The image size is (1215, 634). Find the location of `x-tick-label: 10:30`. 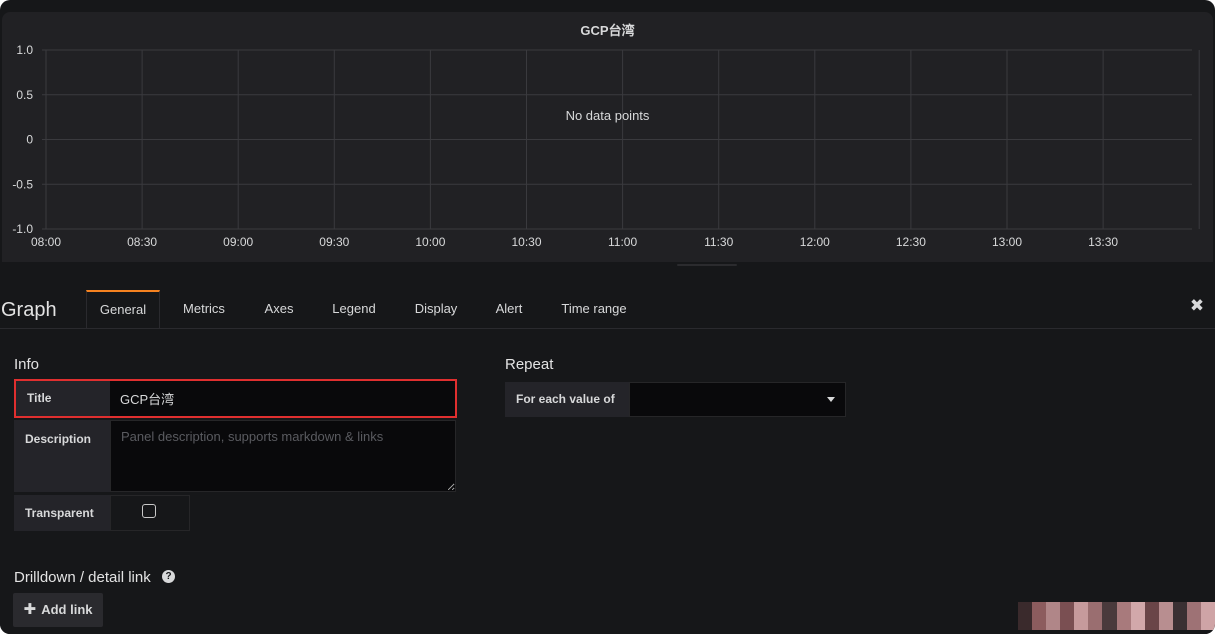

x-tick-label: 10:30 is located at coordinates (526, 242).